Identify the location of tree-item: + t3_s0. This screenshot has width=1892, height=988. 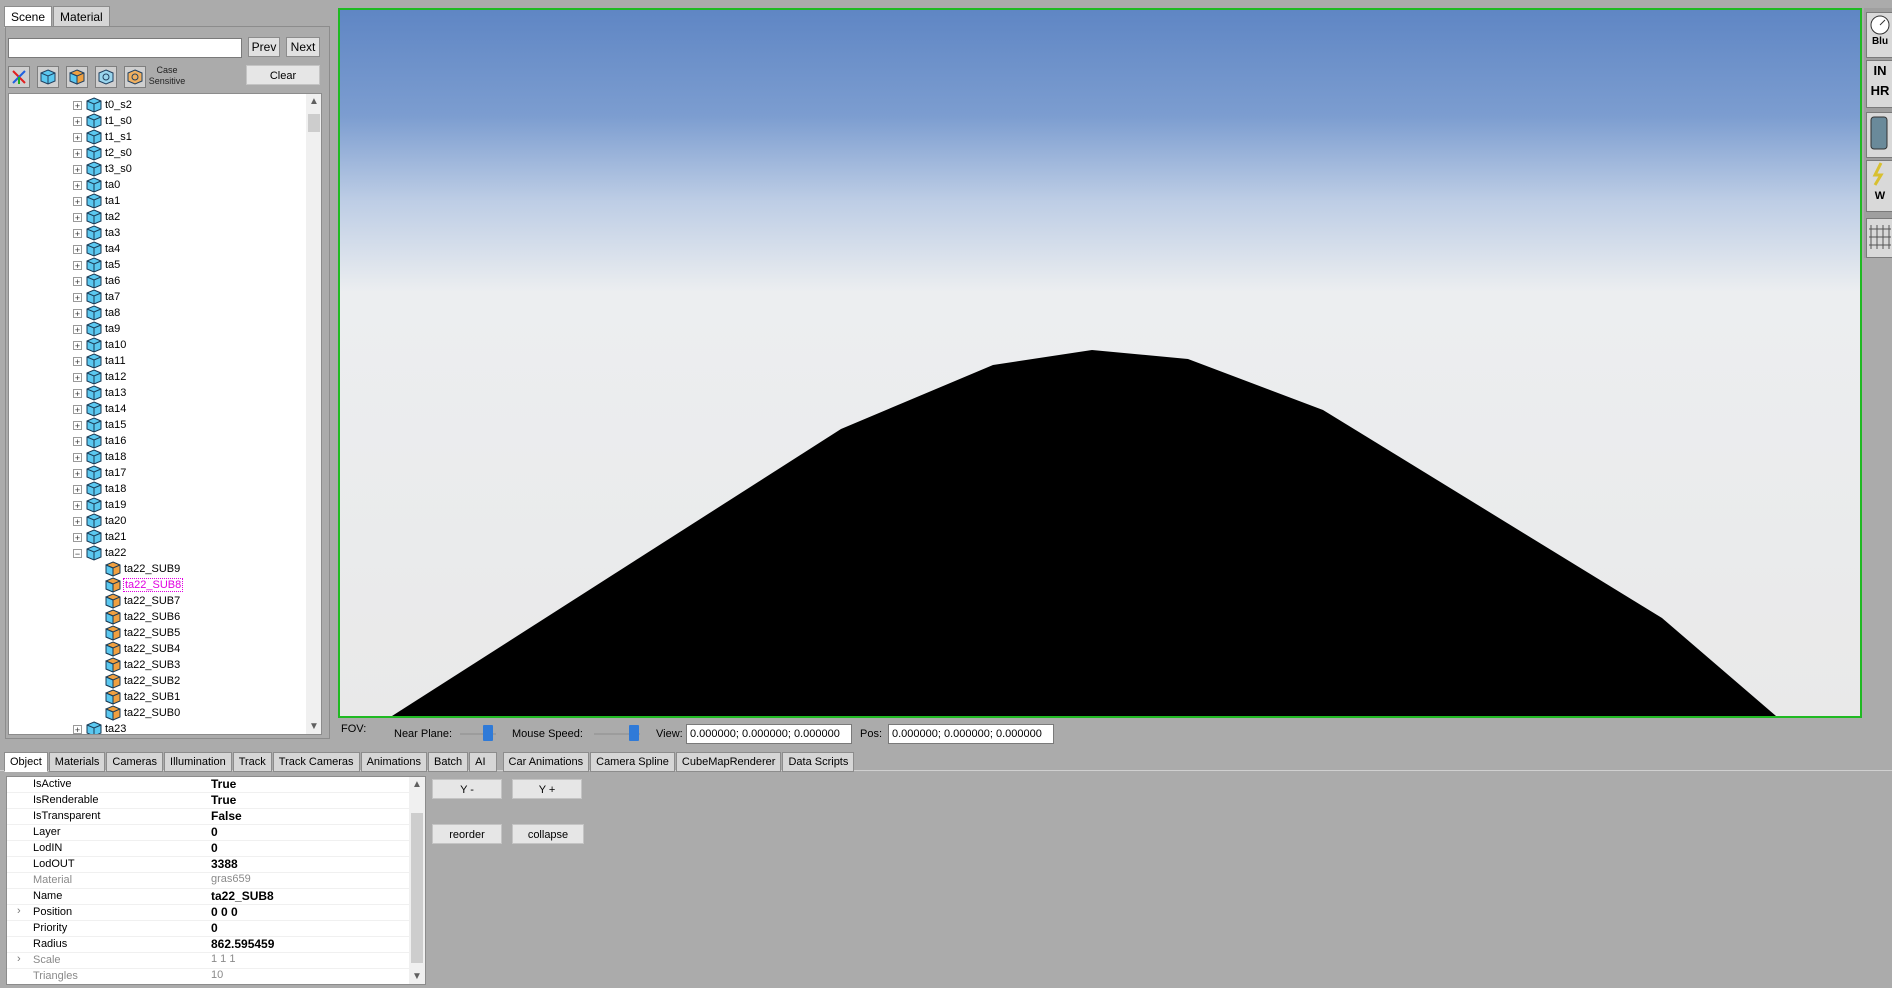
(103, 169).